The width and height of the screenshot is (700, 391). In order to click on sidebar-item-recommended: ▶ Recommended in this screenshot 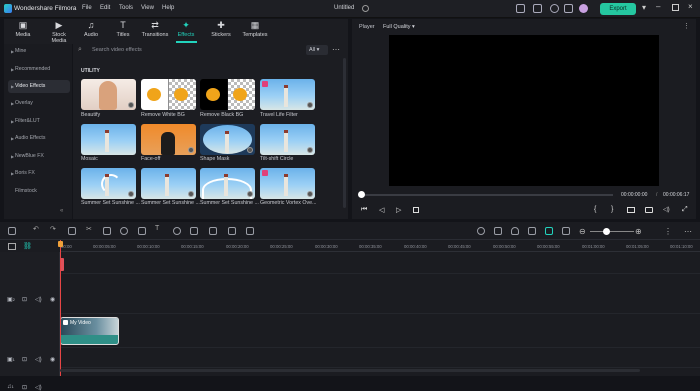, I will do `click(39, 69)`.